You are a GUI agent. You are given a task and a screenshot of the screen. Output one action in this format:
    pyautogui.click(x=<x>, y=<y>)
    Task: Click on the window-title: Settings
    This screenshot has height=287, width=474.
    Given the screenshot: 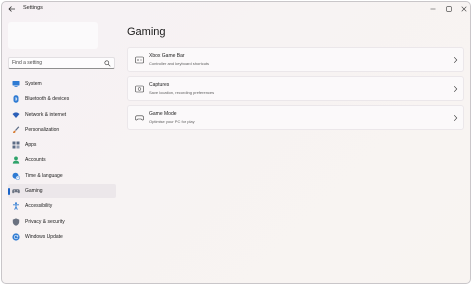 What is the action you would take?
    pyautogui.click(x=33, y=8)
    